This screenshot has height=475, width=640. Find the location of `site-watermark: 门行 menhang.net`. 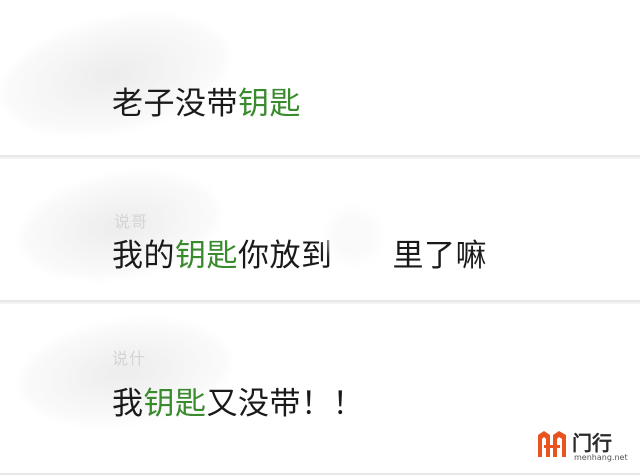

site-watermark: 门行 menhang.net is located at coordinates (582, 446).